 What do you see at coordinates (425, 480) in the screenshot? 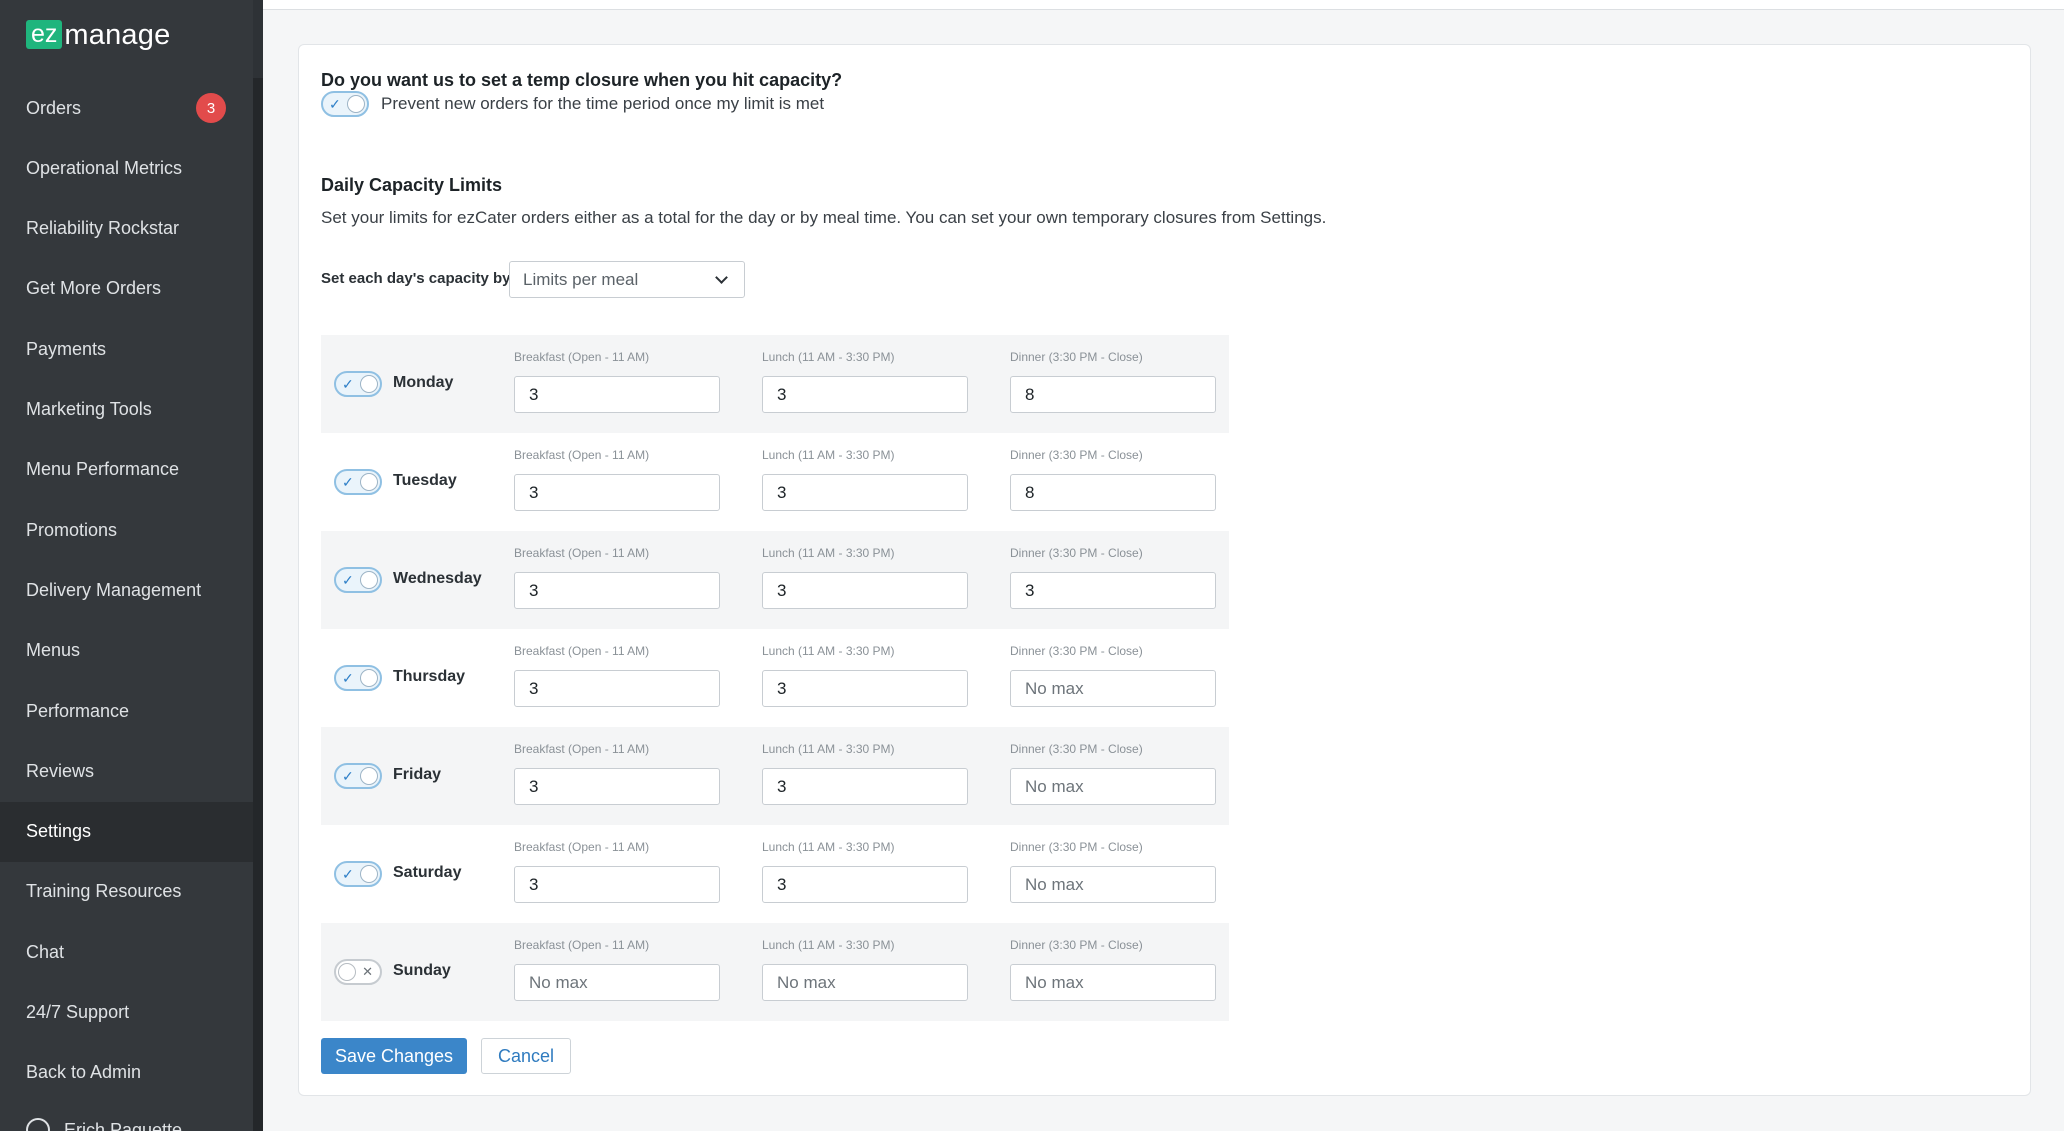
I see `day-name: Tuesday` at bounding box center [425, 480].